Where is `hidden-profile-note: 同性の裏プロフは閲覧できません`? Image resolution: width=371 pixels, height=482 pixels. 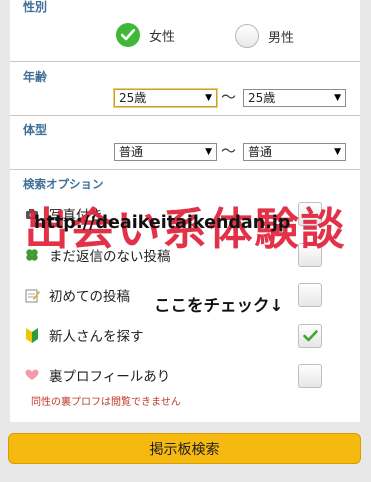 hidden-profile-note: 同性の裏プロフは閲覧できません is located at coordinates (106, 402).